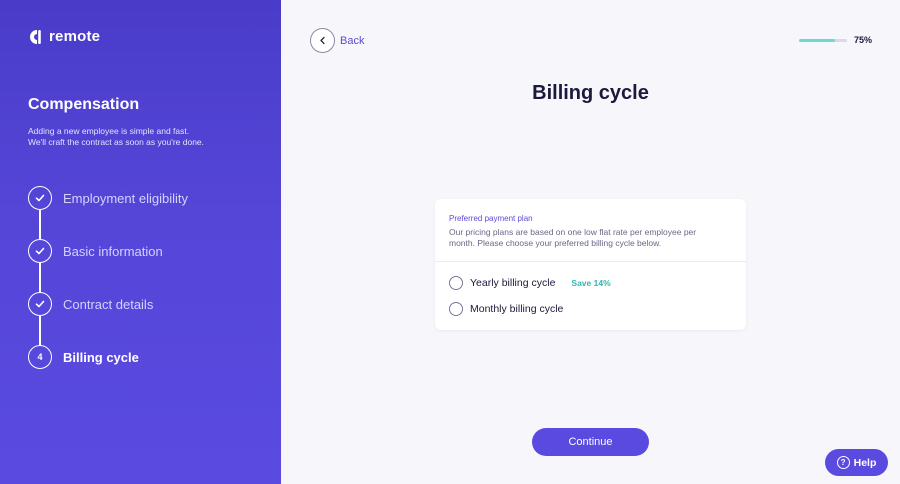 The width and height of the screenshot is (900, 484). I want to click on step-status-circle: 4, so click(40, 357).